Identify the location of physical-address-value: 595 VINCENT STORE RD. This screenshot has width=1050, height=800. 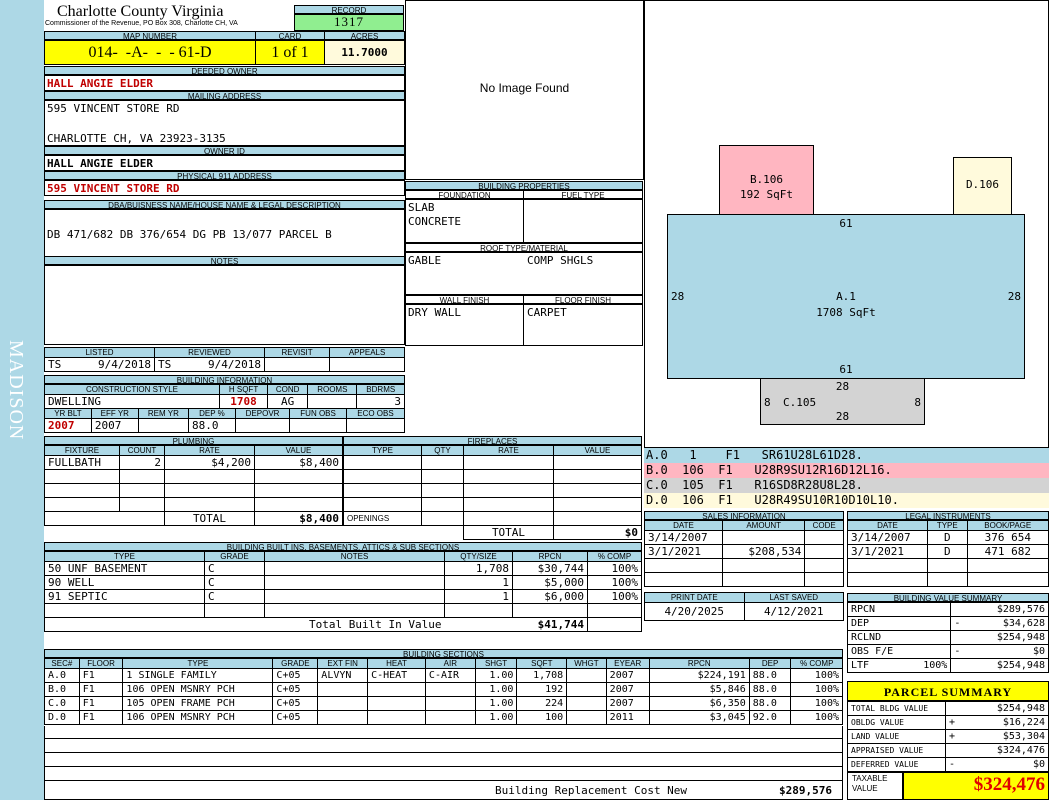
(113, 188).